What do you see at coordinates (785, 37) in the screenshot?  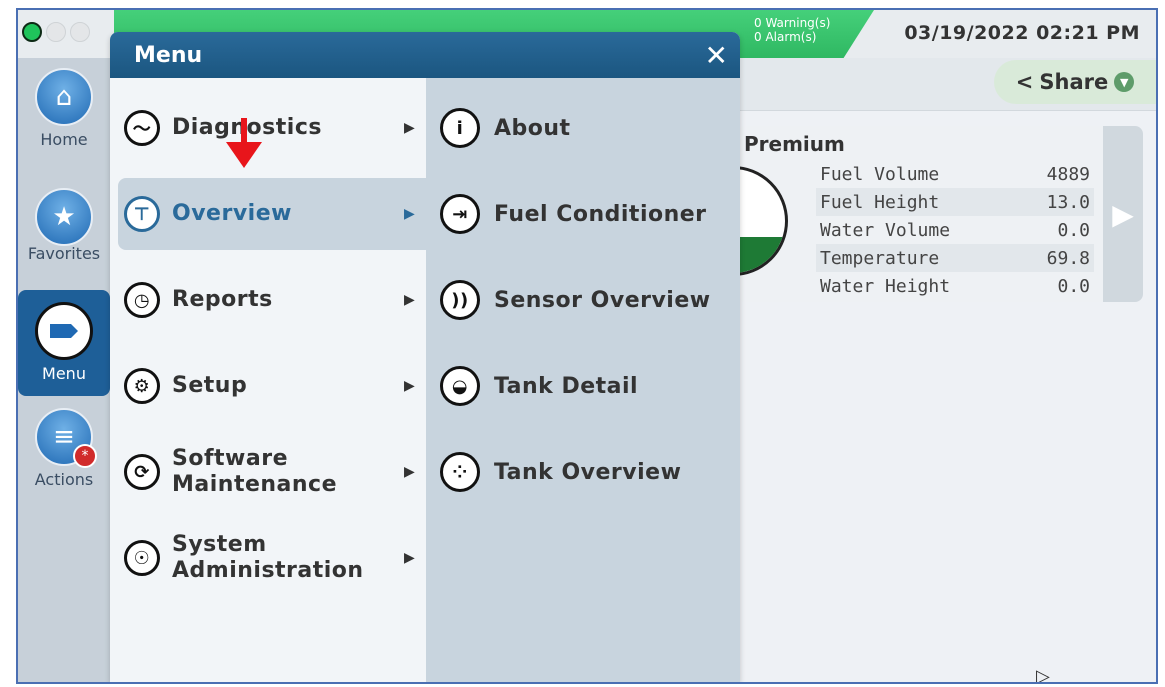 I see `alarm-count: 0 Alarm(s)` at bounding box center [785, 37].